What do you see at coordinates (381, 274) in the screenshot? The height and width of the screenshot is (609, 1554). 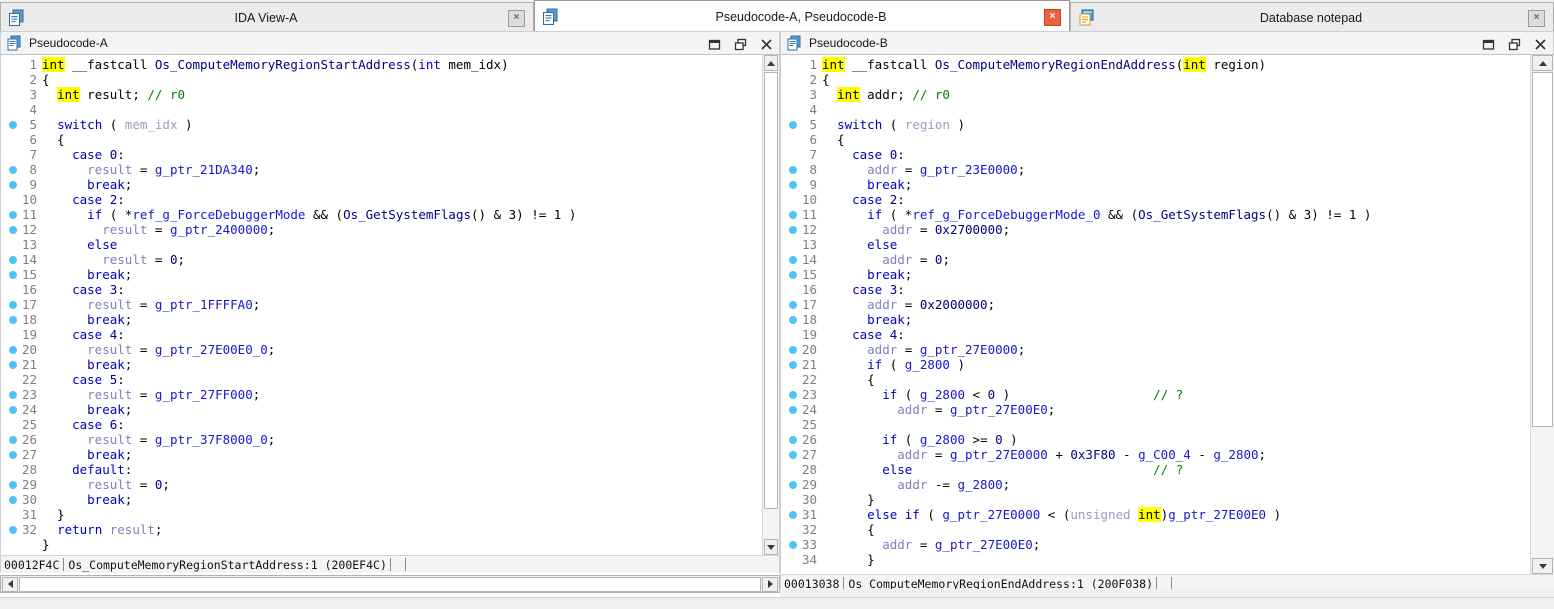 I see `code-line: 15 break;` at bounding box center [381, 274].